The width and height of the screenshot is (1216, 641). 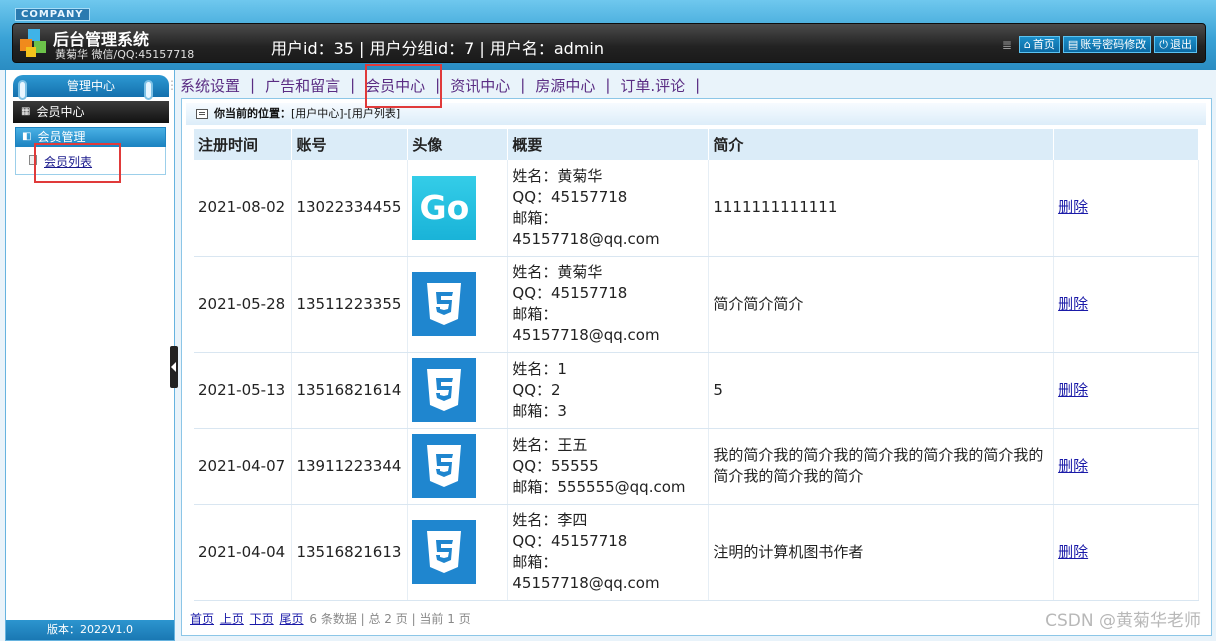 What do you see at coordinates (202, 619) in the screenshot?
I see `first-page-link: 首页` at bounding box center [202, 619].